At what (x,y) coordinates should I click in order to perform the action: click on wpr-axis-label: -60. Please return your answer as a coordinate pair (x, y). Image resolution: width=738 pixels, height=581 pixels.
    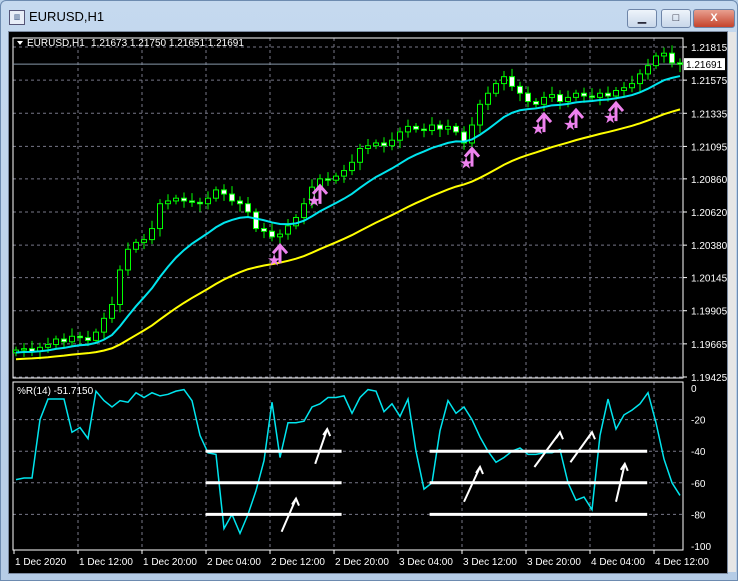
    Looking at the image, I should click on (698, 484).